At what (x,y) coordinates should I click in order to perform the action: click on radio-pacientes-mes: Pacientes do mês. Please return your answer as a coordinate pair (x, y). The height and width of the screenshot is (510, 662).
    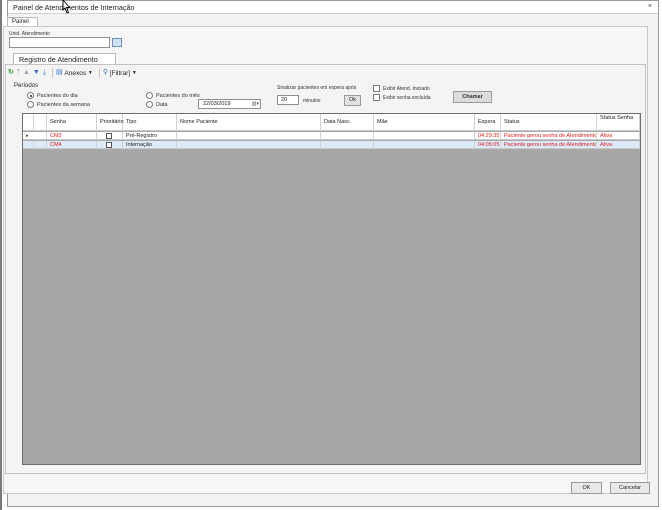
    Looking at the image, I should click on (173, 95).